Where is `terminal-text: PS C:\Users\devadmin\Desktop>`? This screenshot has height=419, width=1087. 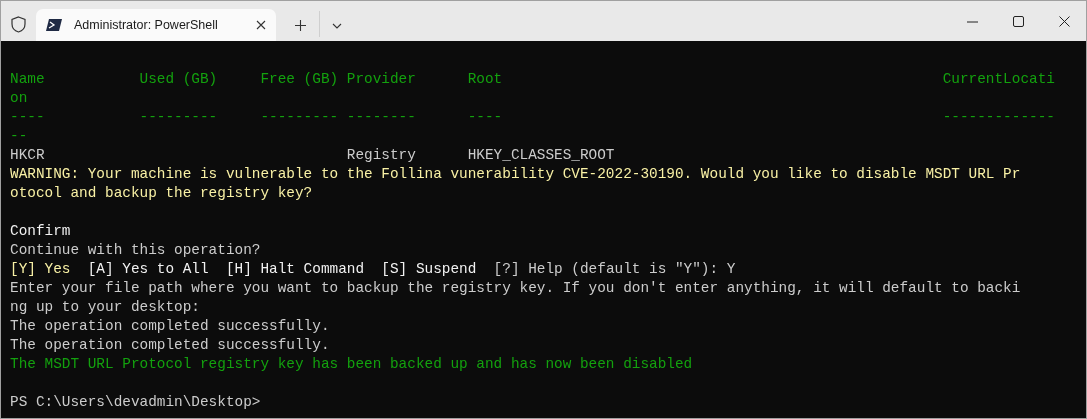 terminal-text: PS C:\Users\devadmin\Desktop> is located at coordinates (135, 402).